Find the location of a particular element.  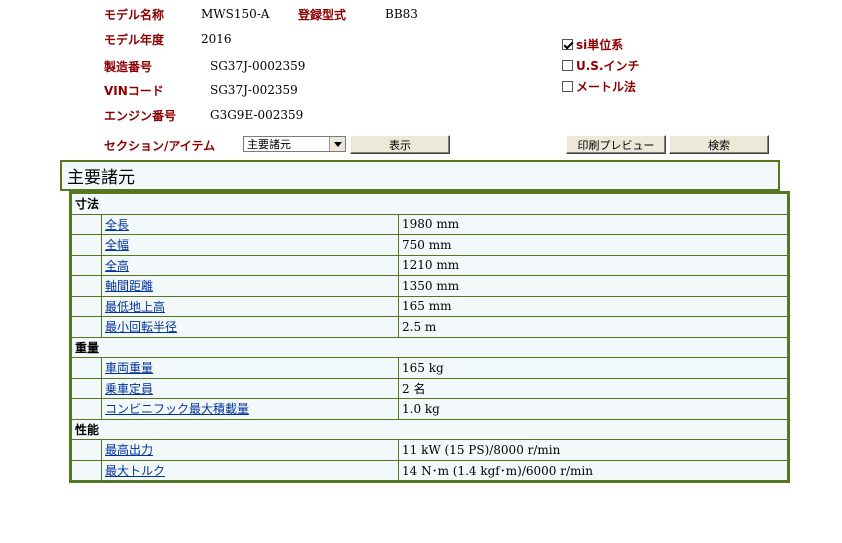

engine-label: エンジン番号 is located at coordinates (140, 116).